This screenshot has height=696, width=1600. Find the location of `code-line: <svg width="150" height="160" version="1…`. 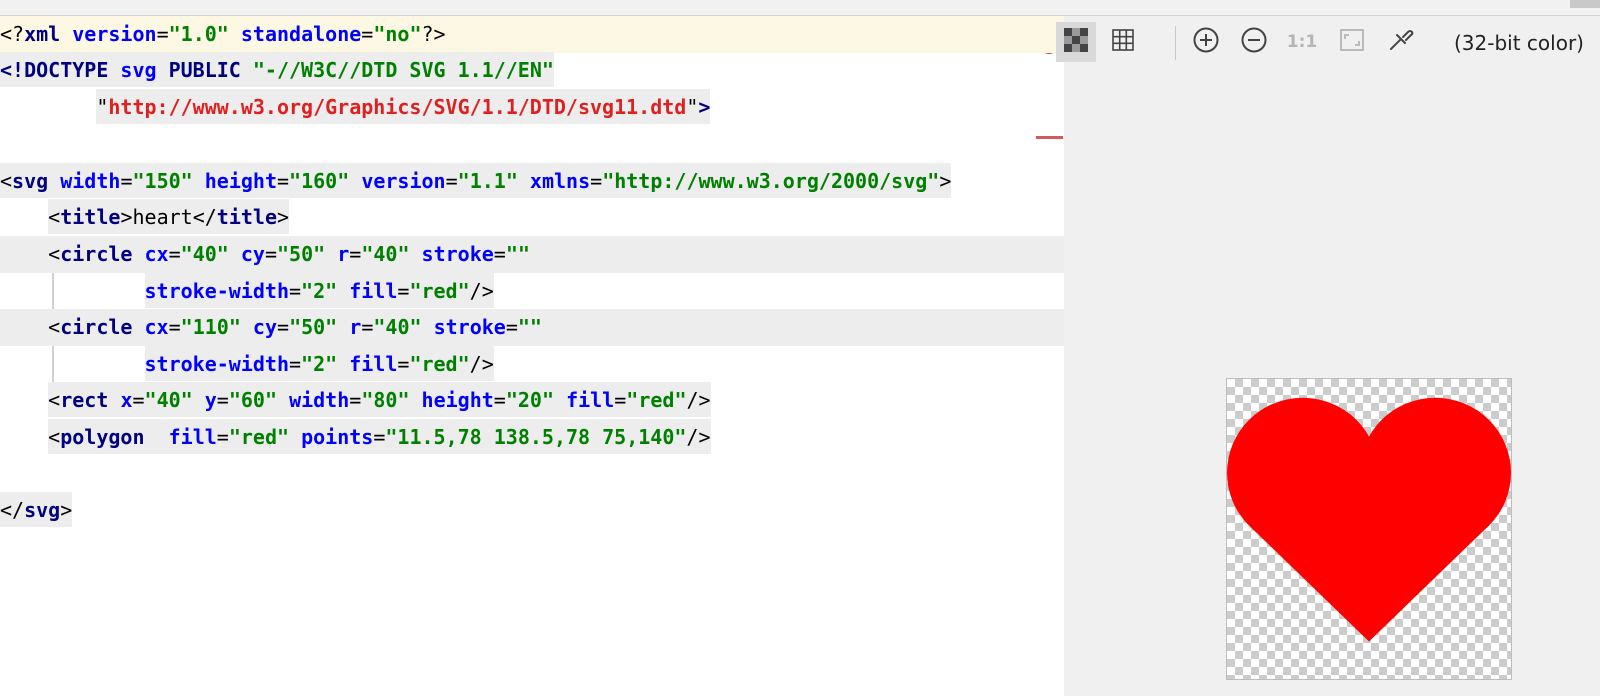

code-line: <svg width="150" height="160" version="1… is located at coordinates (532, 181).